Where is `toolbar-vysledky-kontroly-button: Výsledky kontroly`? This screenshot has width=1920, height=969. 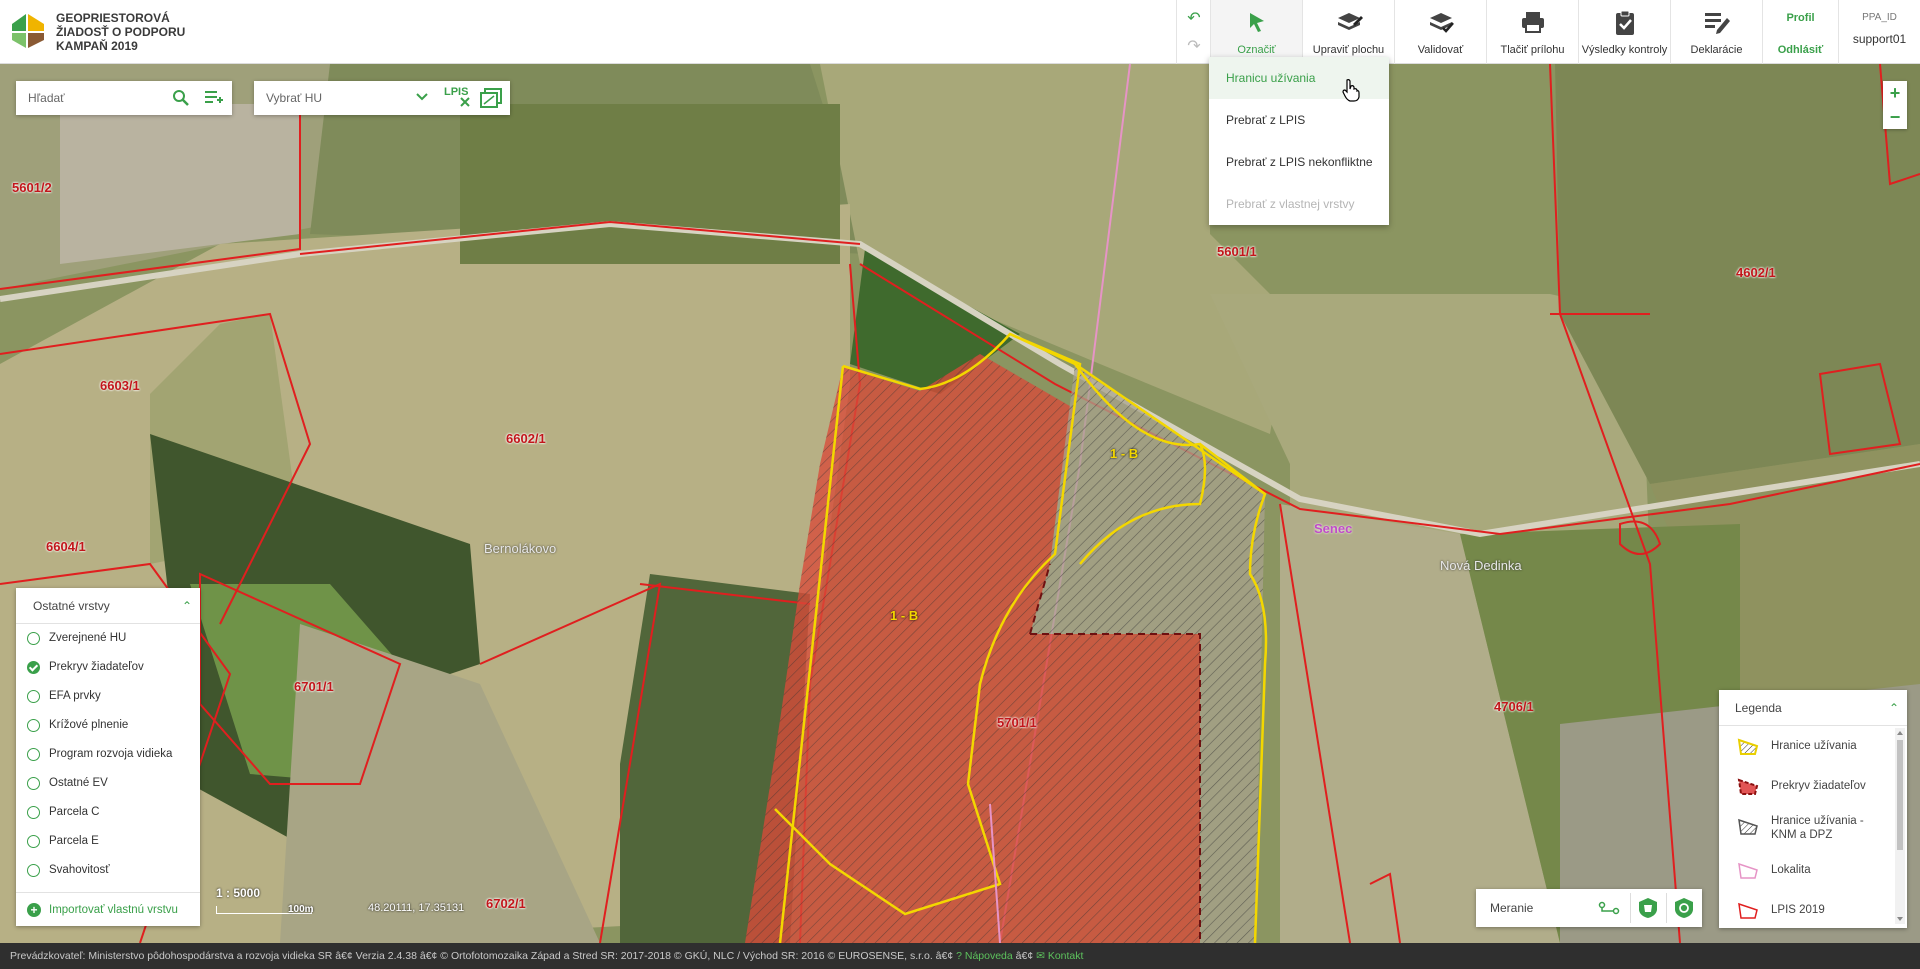
toolbar-vysledky-kontroly-button: Výsledky kontroly is located at coordinates (1624, 32).